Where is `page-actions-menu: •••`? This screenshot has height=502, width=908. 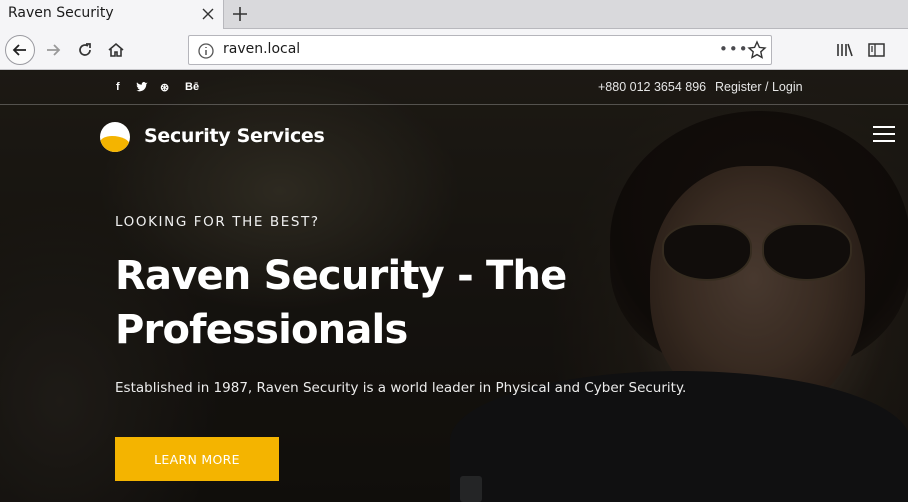 page-actions-menu: ••• is located at coordinates (734, 49).